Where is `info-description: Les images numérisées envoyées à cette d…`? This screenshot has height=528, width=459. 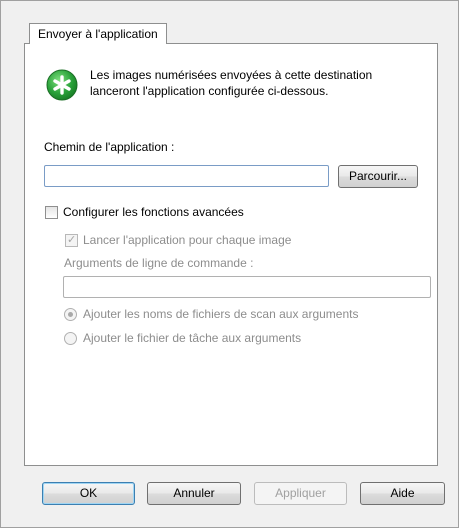
info-description: Les images numérisées envoyées à cette d… is located at coordinates (231, 83).